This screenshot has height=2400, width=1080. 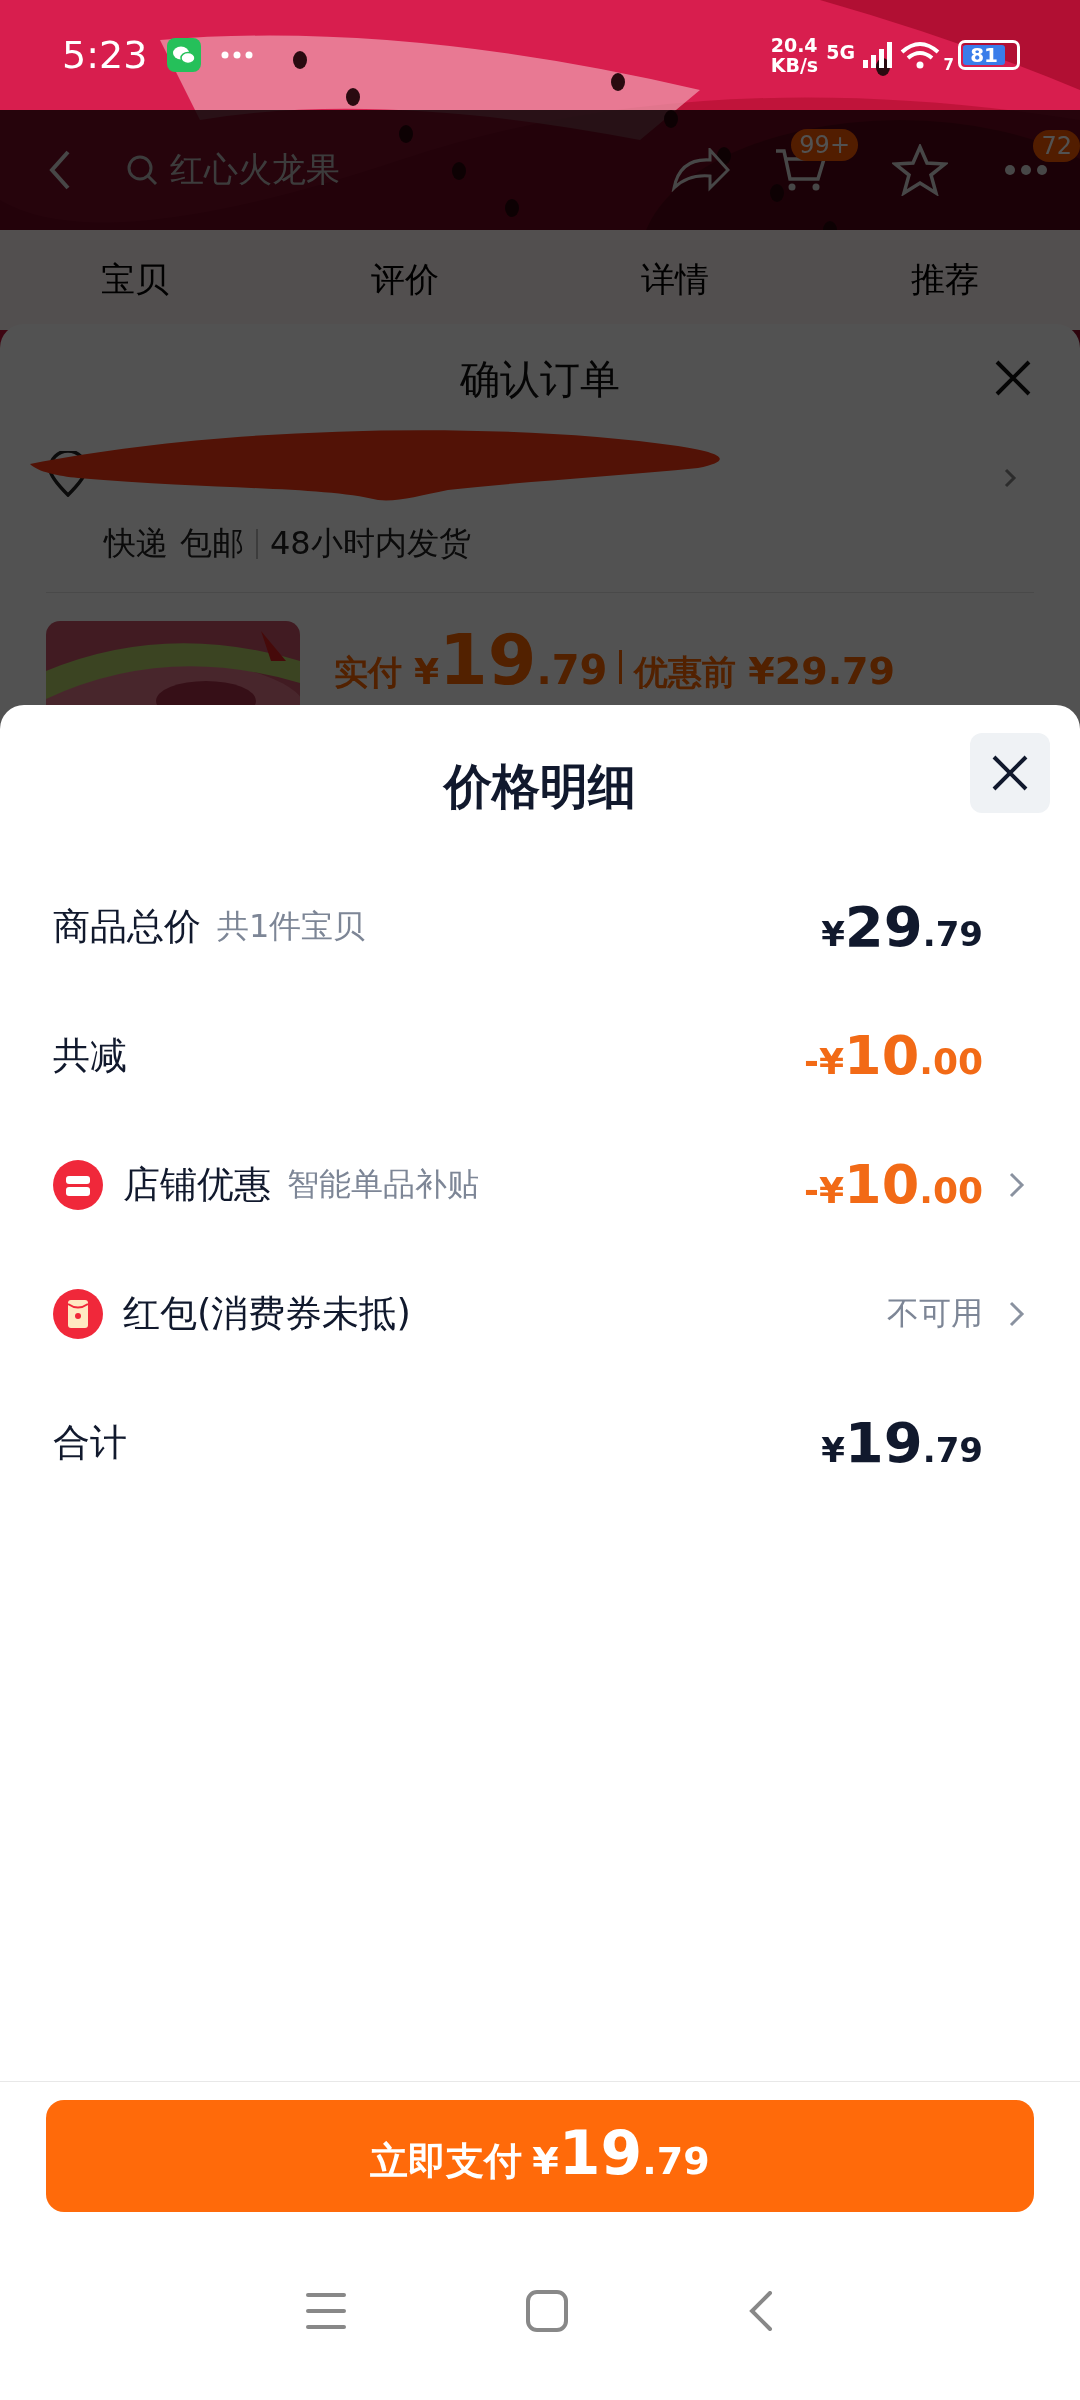 What do you see at coordinates (547, 2311) in the screenshot?
I see `home-icon` at bounding box center [547, 2311].